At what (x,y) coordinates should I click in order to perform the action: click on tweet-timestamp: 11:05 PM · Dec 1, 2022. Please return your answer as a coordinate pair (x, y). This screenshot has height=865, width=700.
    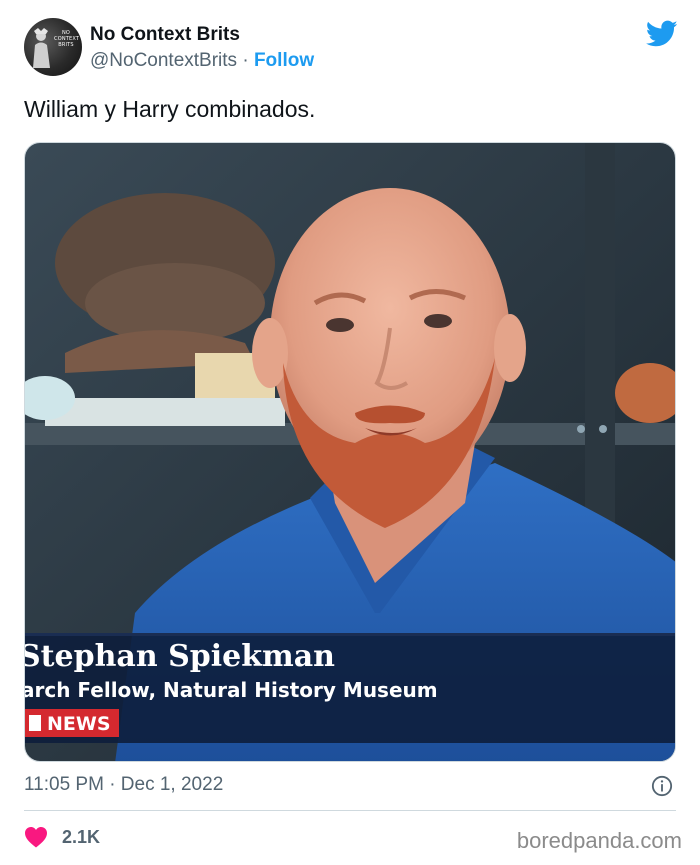
    Looking at the image, I should click on (123, 785).